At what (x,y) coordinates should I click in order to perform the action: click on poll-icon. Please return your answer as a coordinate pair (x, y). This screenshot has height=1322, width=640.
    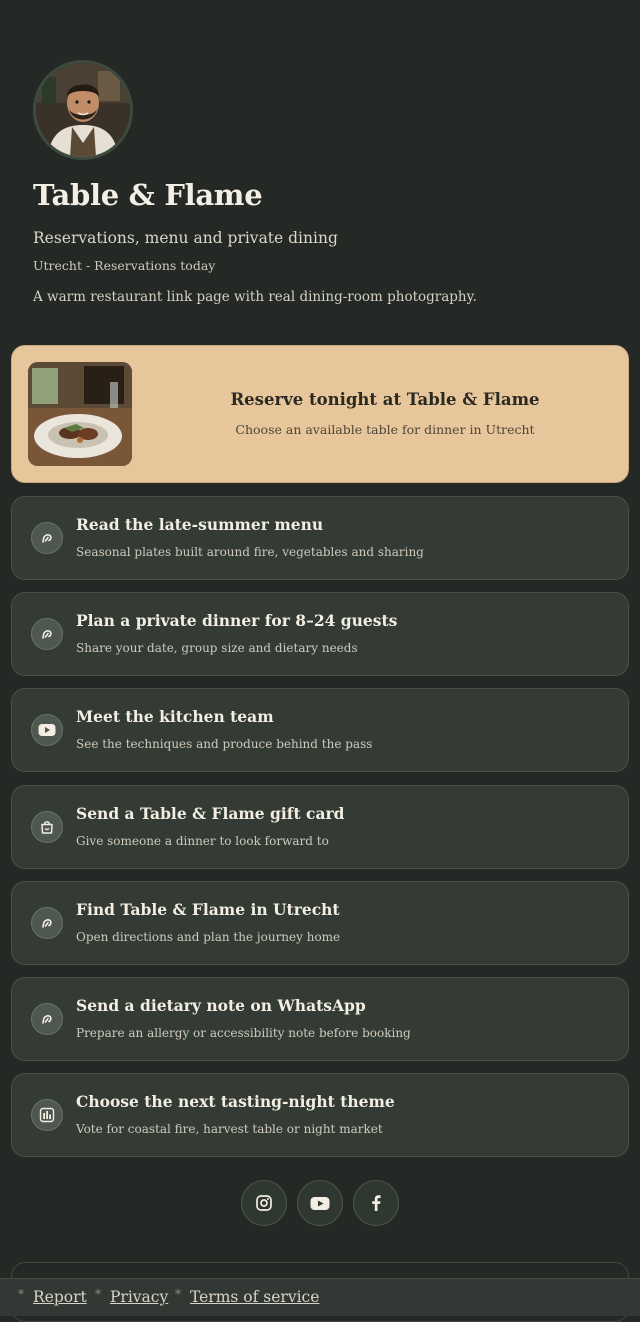
    Looking at the image, I should click on (47, 1115).